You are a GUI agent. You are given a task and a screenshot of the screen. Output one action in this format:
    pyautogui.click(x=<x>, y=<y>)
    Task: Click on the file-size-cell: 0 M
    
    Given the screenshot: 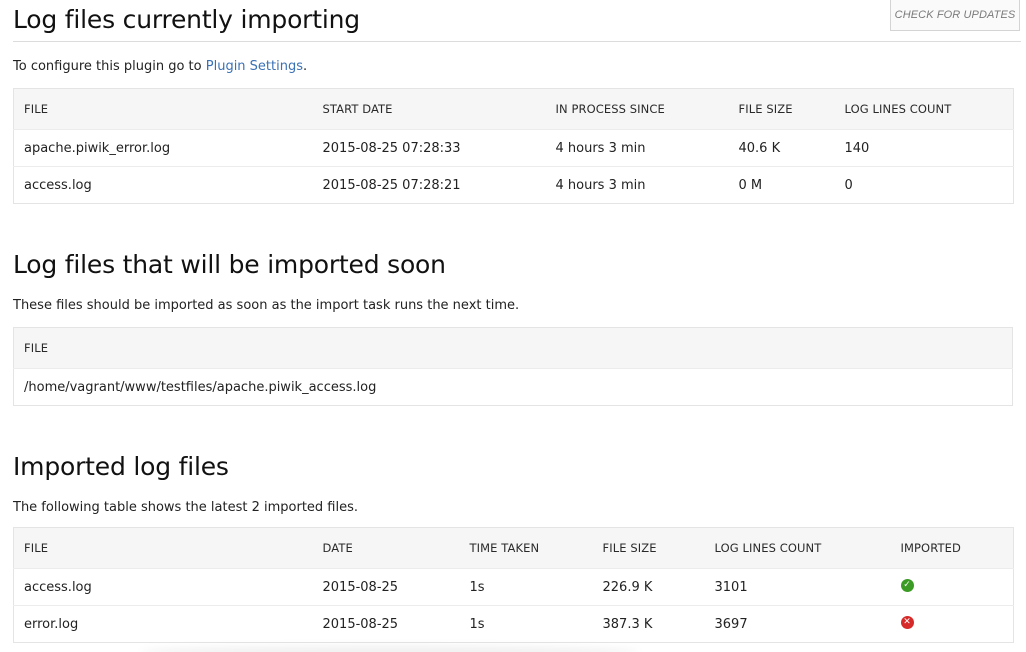 What is the action you would take?
    pyautogui.click(x=781, y=185)
    